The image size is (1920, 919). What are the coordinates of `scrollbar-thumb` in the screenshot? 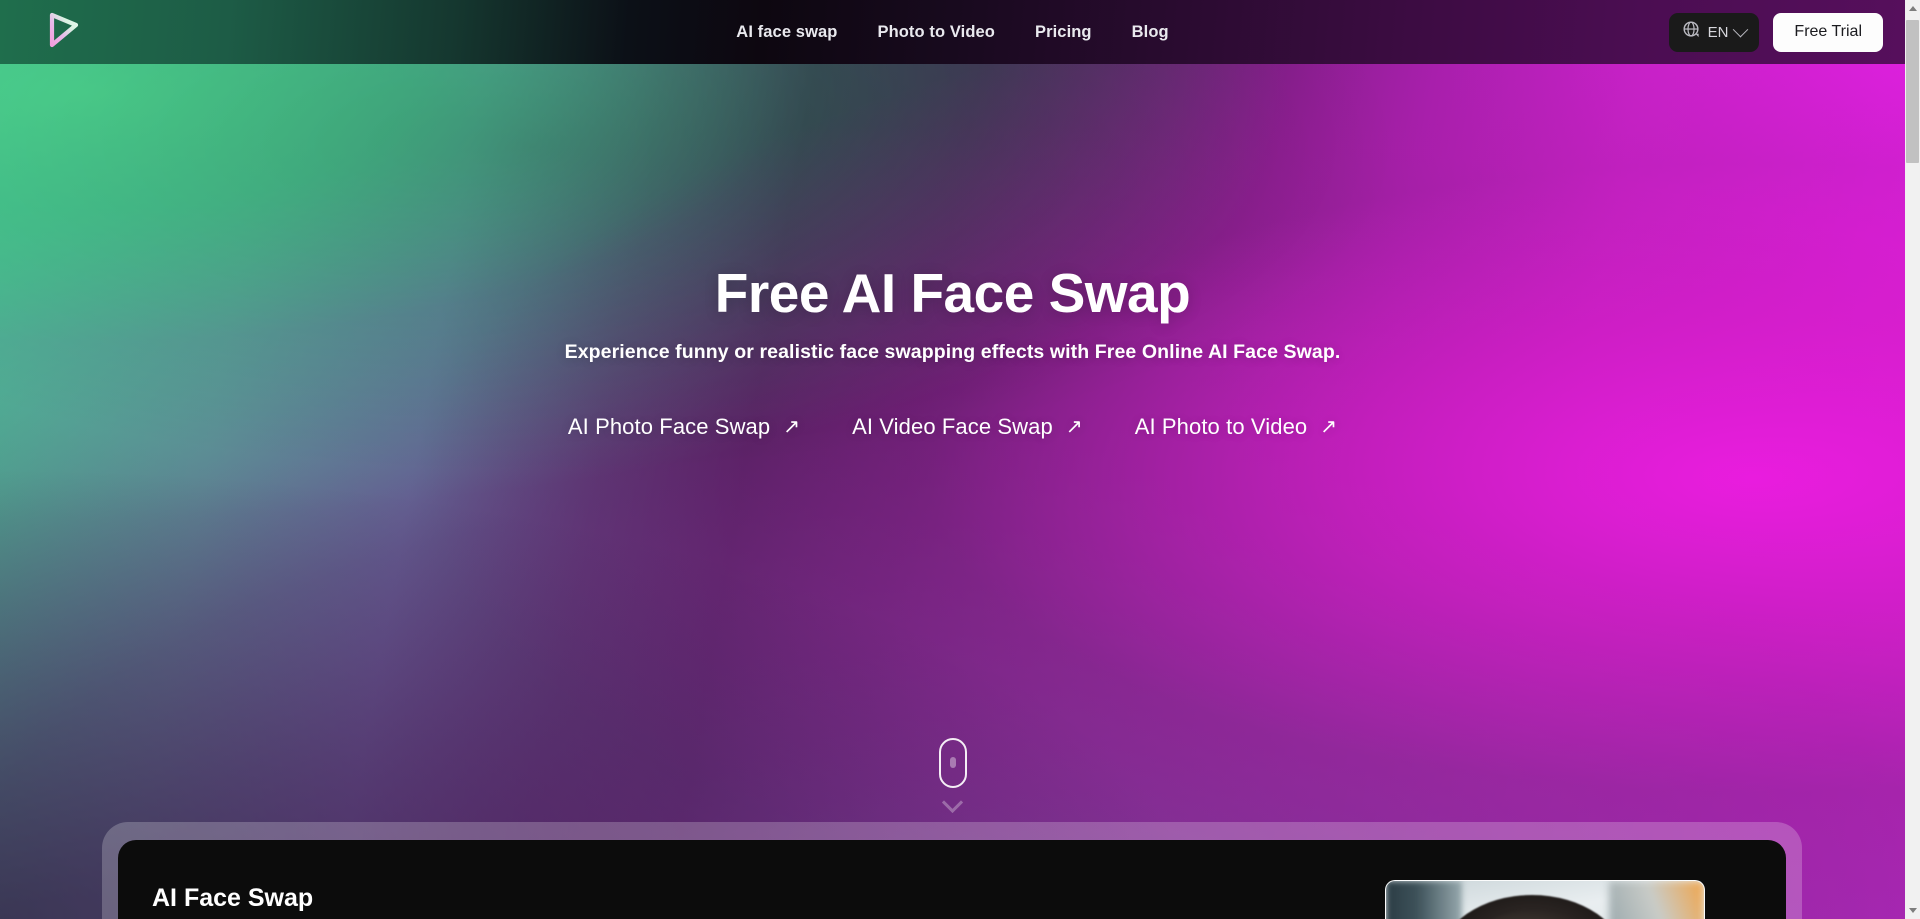 It's located at (1912, 91).